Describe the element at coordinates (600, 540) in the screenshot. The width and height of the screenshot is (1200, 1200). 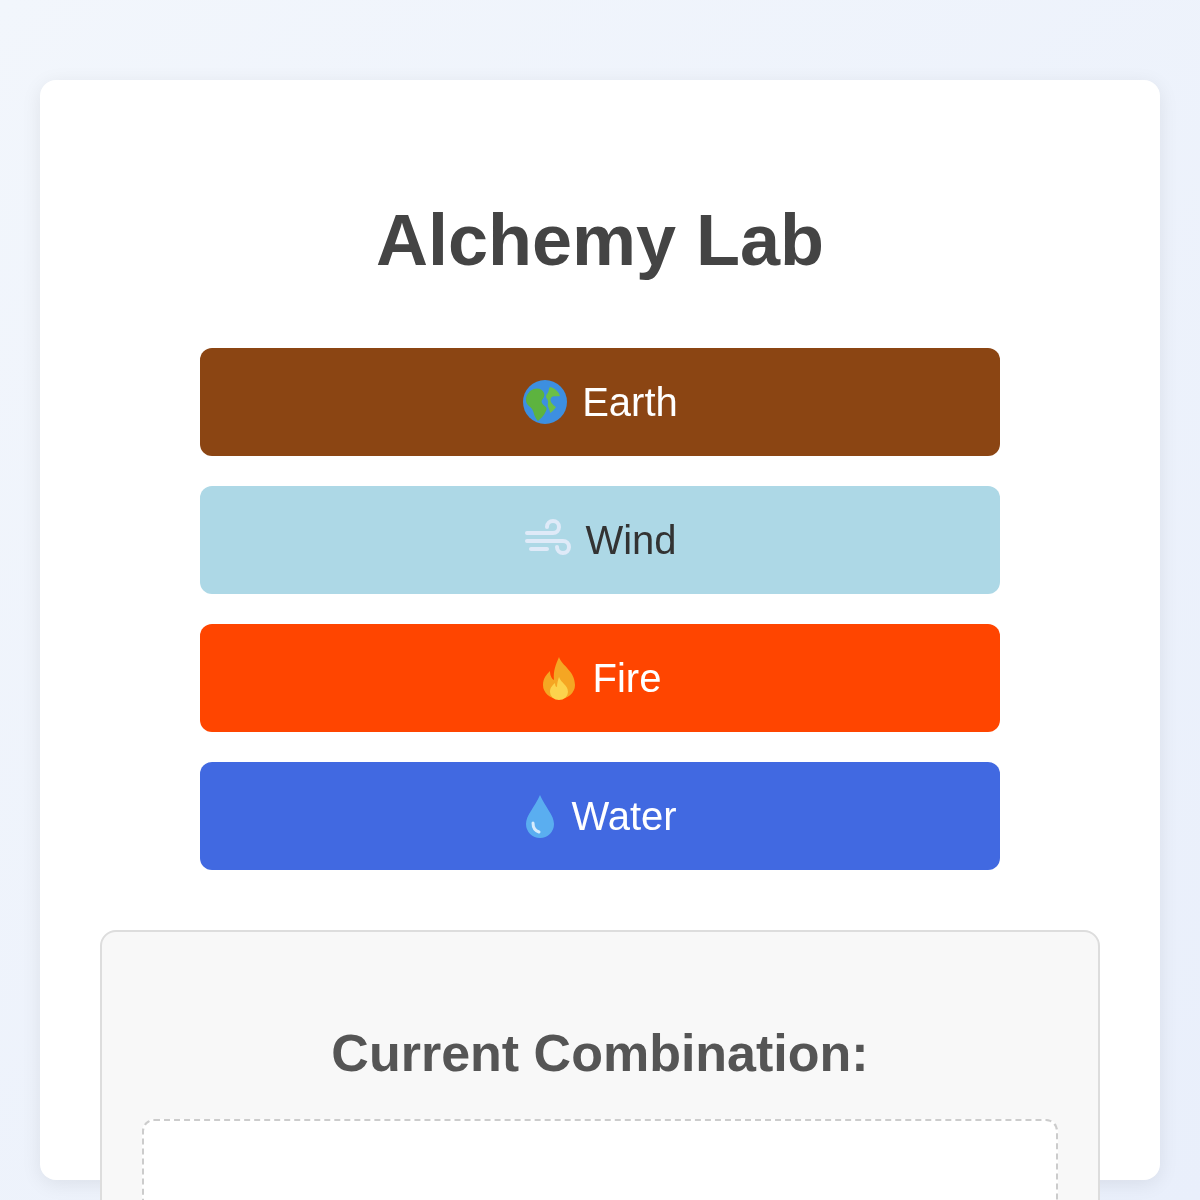
I see `element-button: Wind` at that location.